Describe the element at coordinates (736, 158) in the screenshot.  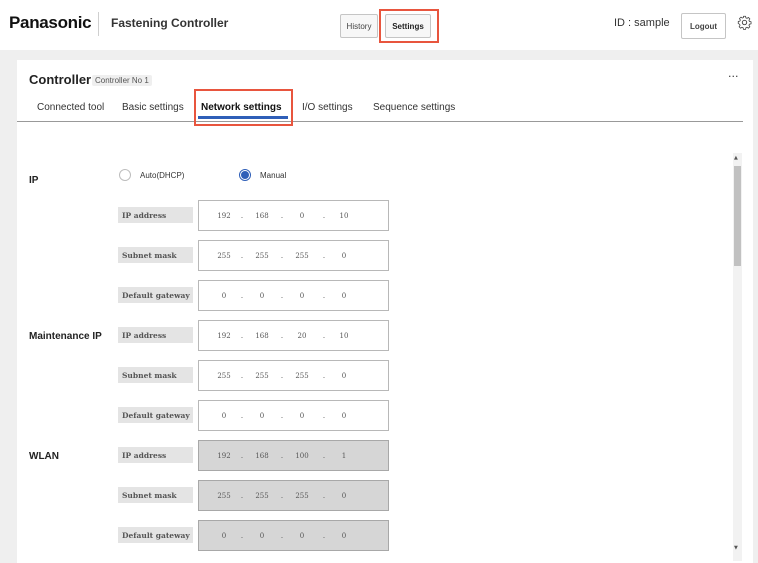
I see `scroll-up-arrow-icon: ▲` at that location.